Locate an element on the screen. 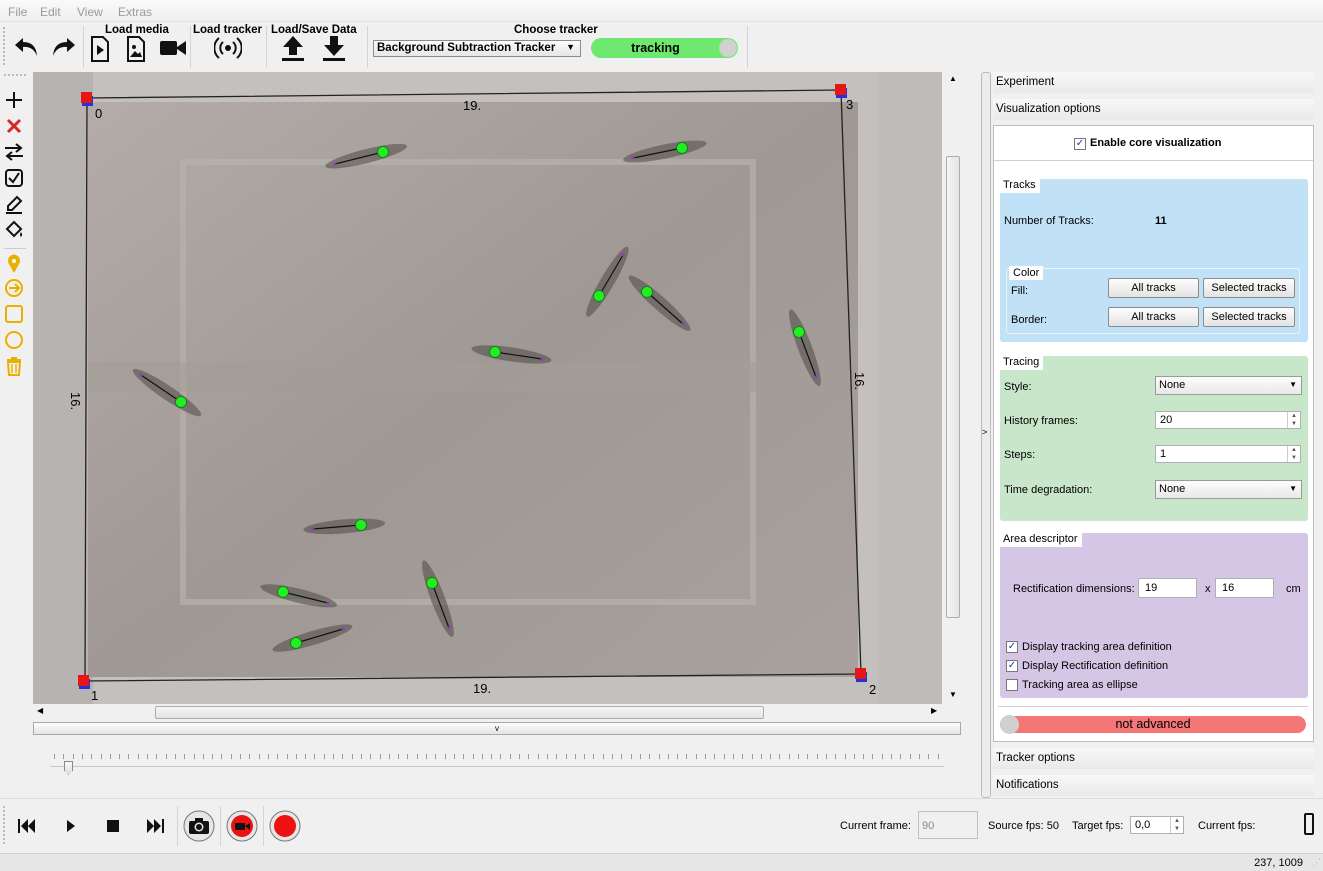 The height and width of the screenshot is (871, 1323). swap-ids-icon is located at coordinates (14, 152).